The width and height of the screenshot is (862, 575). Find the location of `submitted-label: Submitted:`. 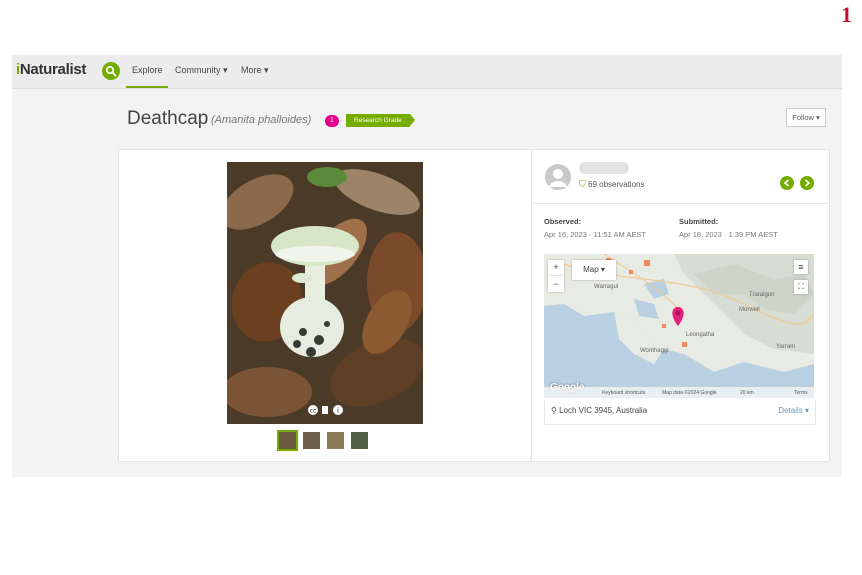

submitted-label: Submitted: is located at coordinates (699, 221).